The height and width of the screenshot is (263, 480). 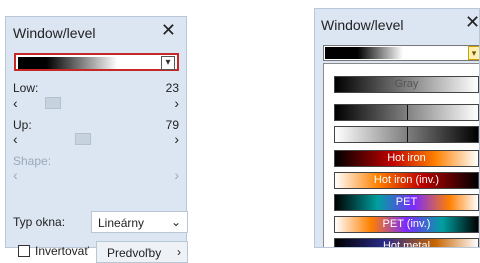 What do you see at coordinates (96, 103) in the screenshot?
I see `low-slider: ‹ ›` at bounding box center [96, 103].